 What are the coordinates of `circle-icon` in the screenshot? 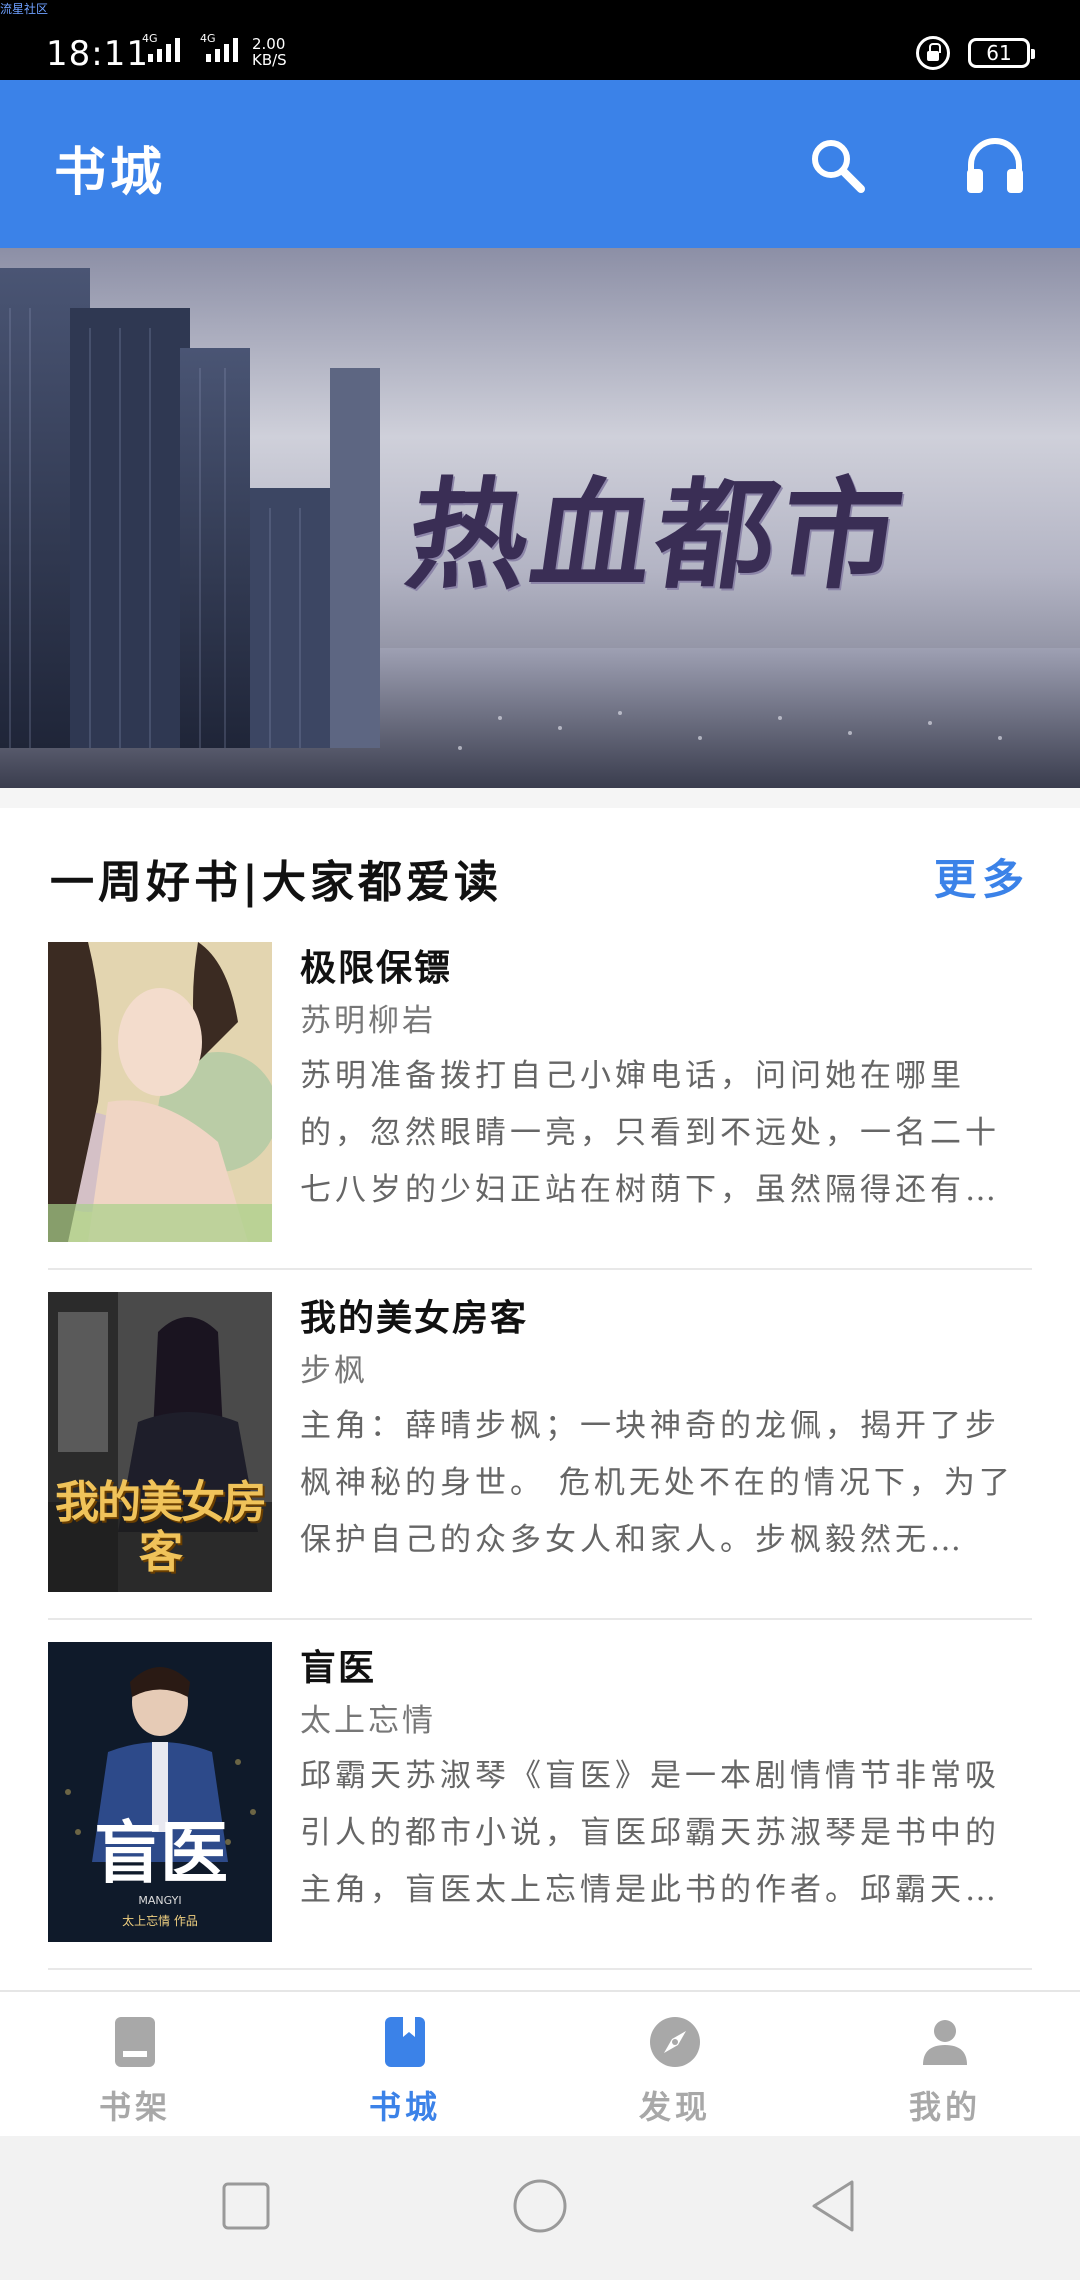 It's located at (540, 2206).